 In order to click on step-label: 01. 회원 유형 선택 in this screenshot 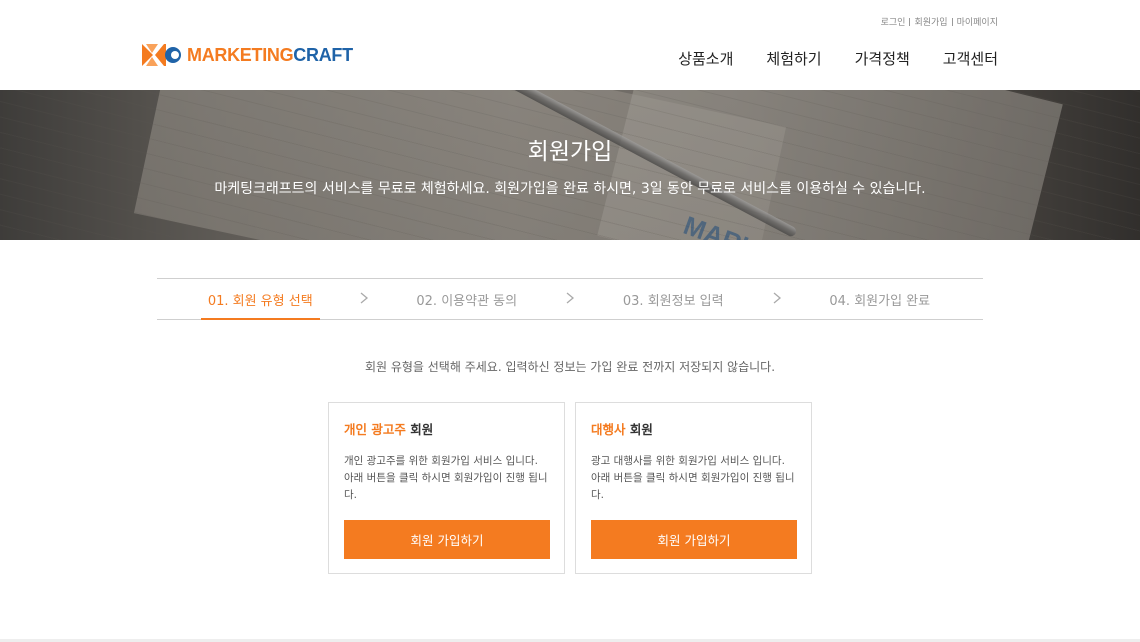, I will do `click(260, 301)`.